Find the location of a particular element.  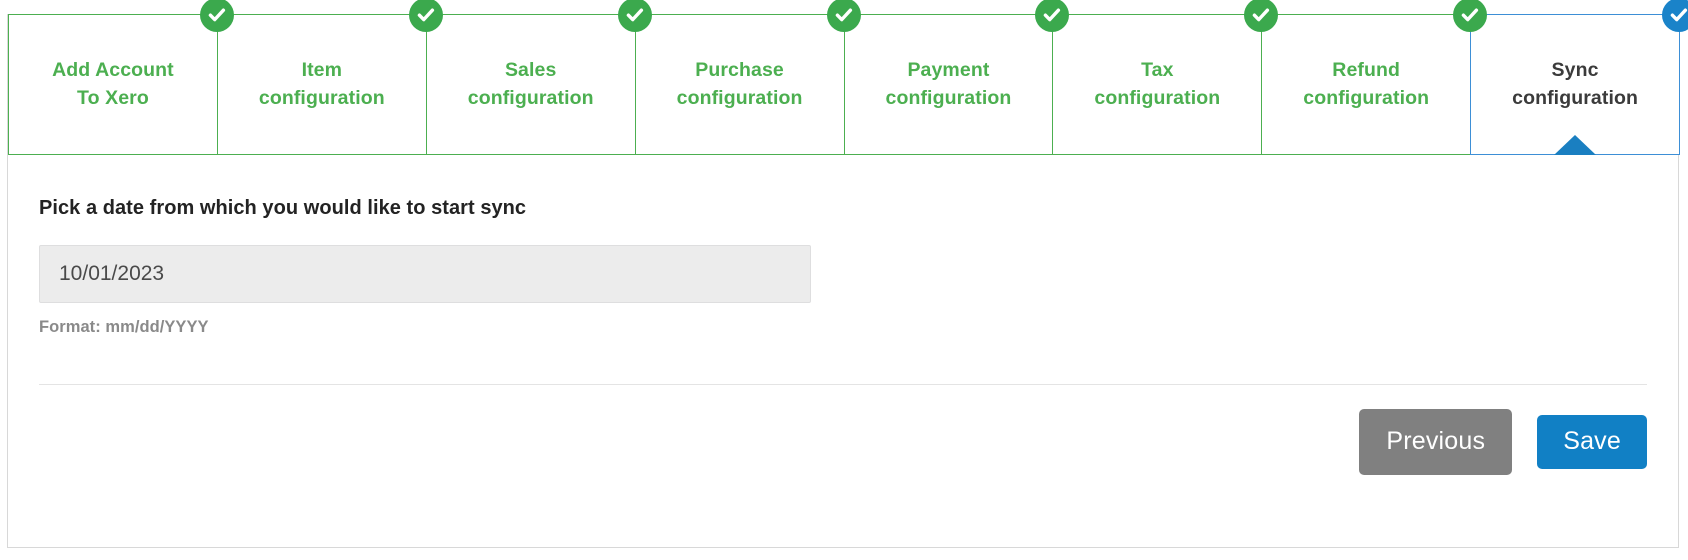

wizard-step-purchase-configuration: Purchase configuration is located at coordinates (747, 77).